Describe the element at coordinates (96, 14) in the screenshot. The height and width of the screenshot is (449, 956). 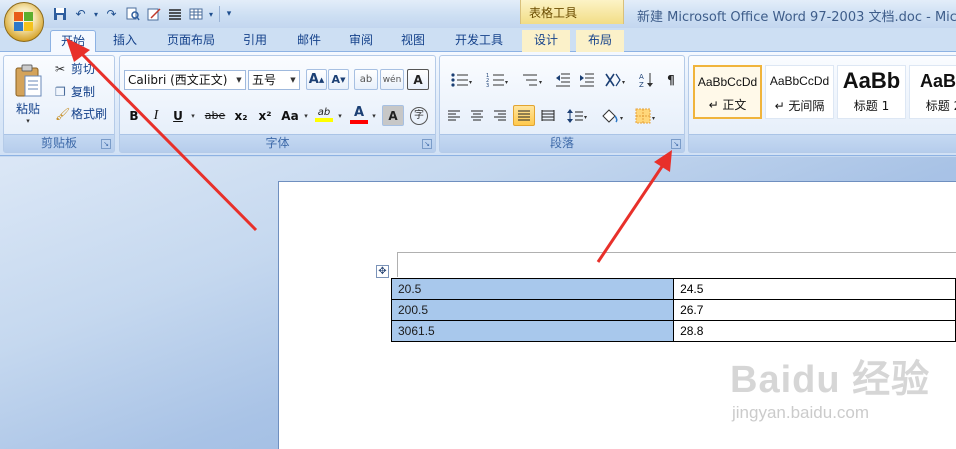
I see `undo-dropdown-icon: ▾` at that location.